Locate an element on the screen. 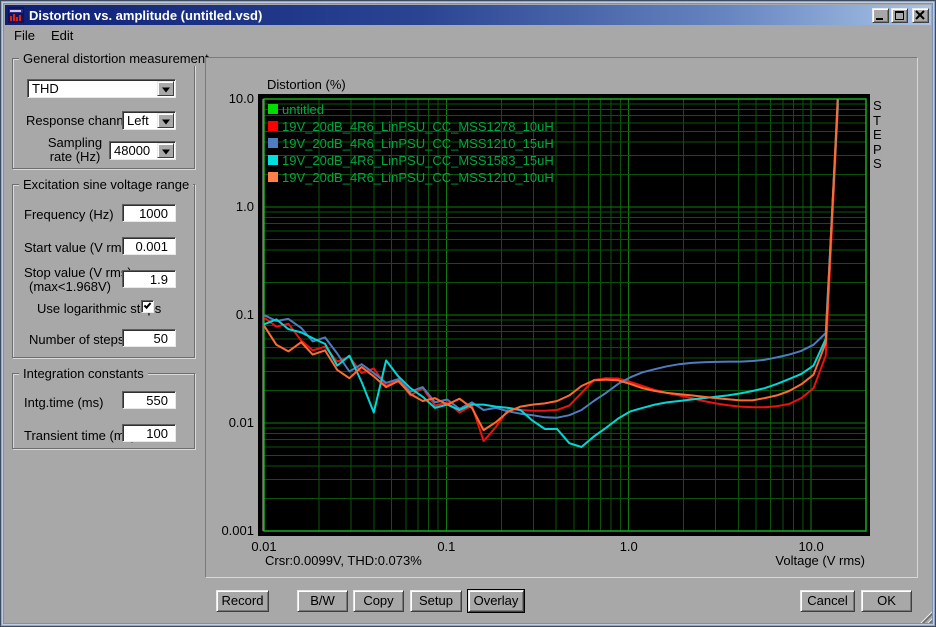 This screenshot has width=936, height=627. maximize-icon is located at coordinates (899, 15).